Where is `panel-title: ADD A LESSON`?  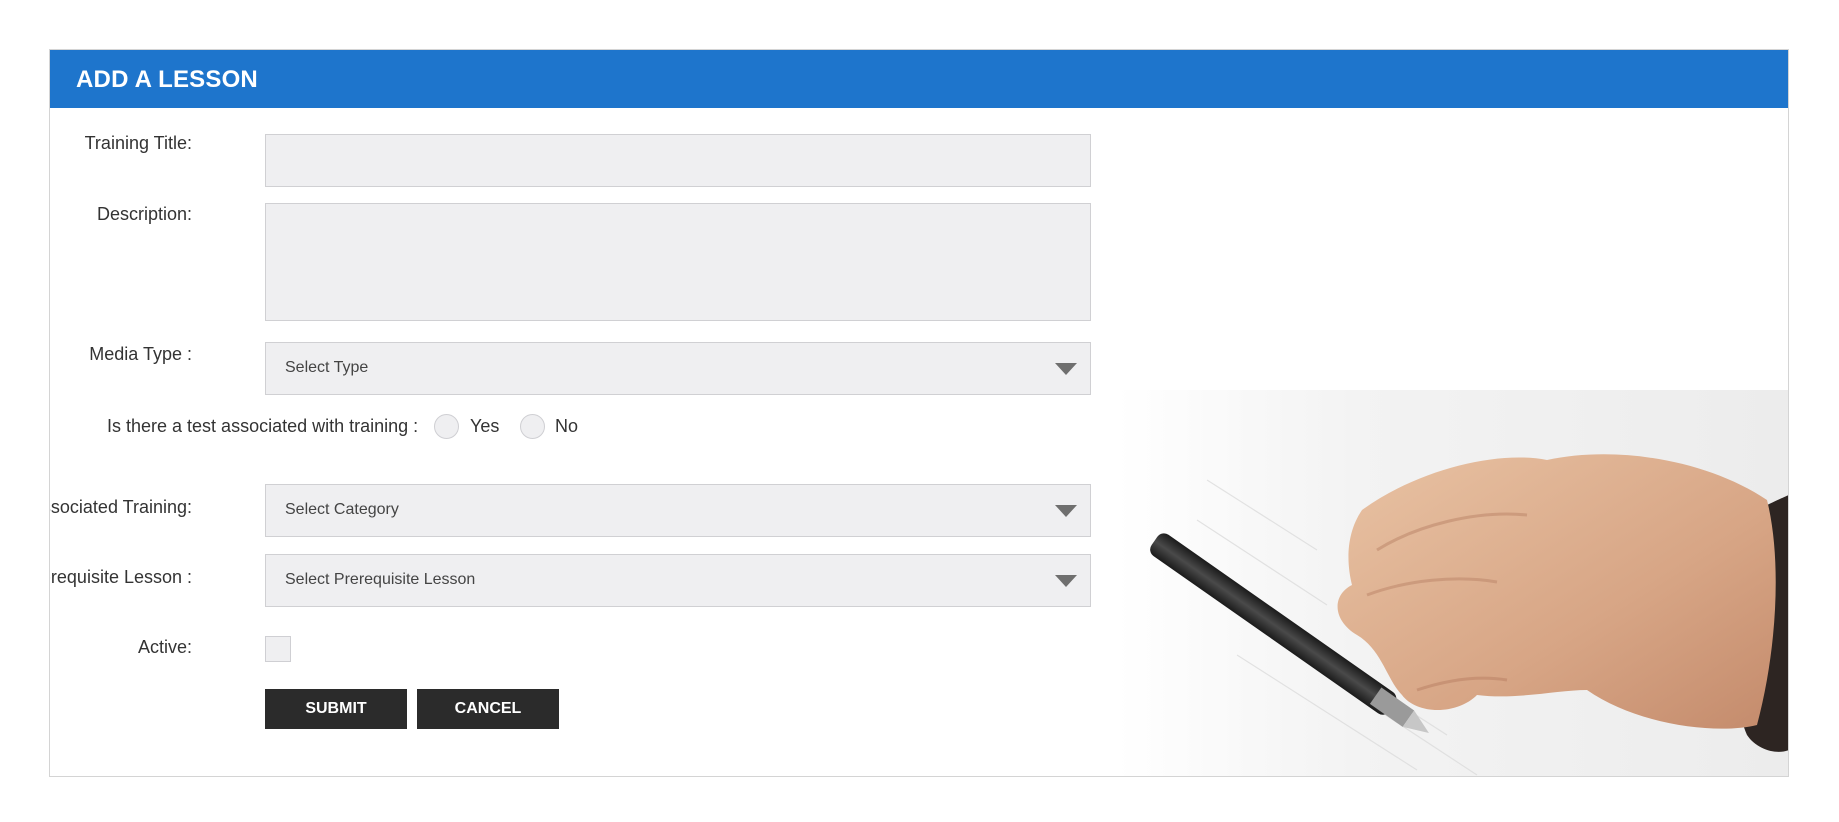
panel-title: ADD A LESSON is located at coordinates (167, 79).